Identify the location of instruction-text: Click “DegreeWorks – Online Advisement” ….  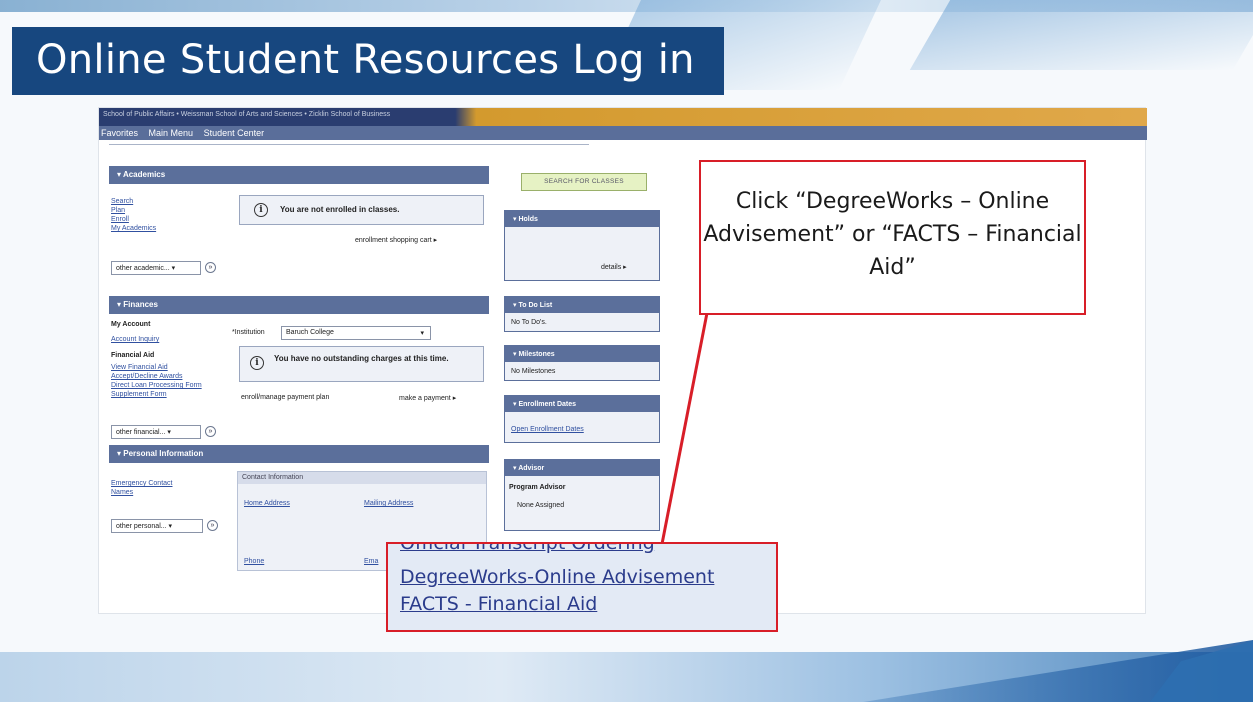
(892, 234).